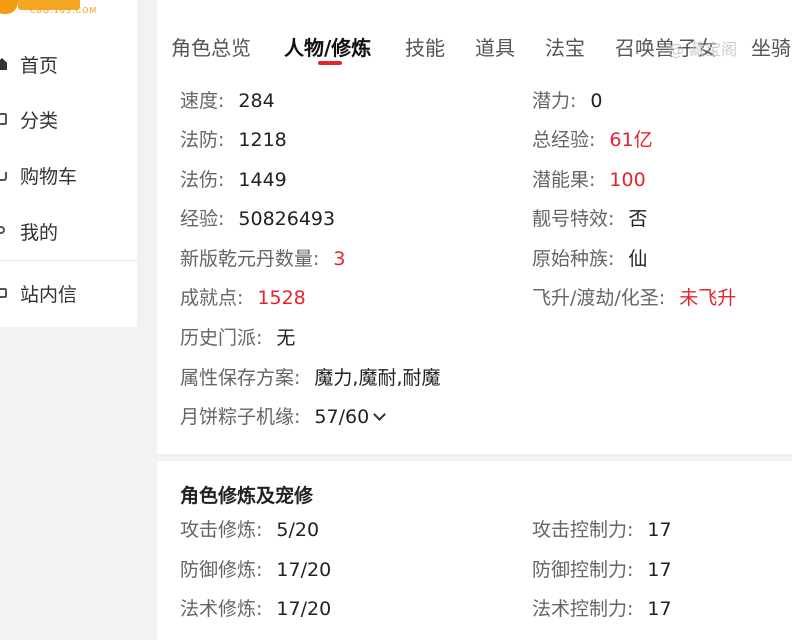 This screenshot has width=792, height=640. Describe the element at coordinates (590, 219) in the screenshot. I see `attr-special-number: 靓号特效: 否` at that location.